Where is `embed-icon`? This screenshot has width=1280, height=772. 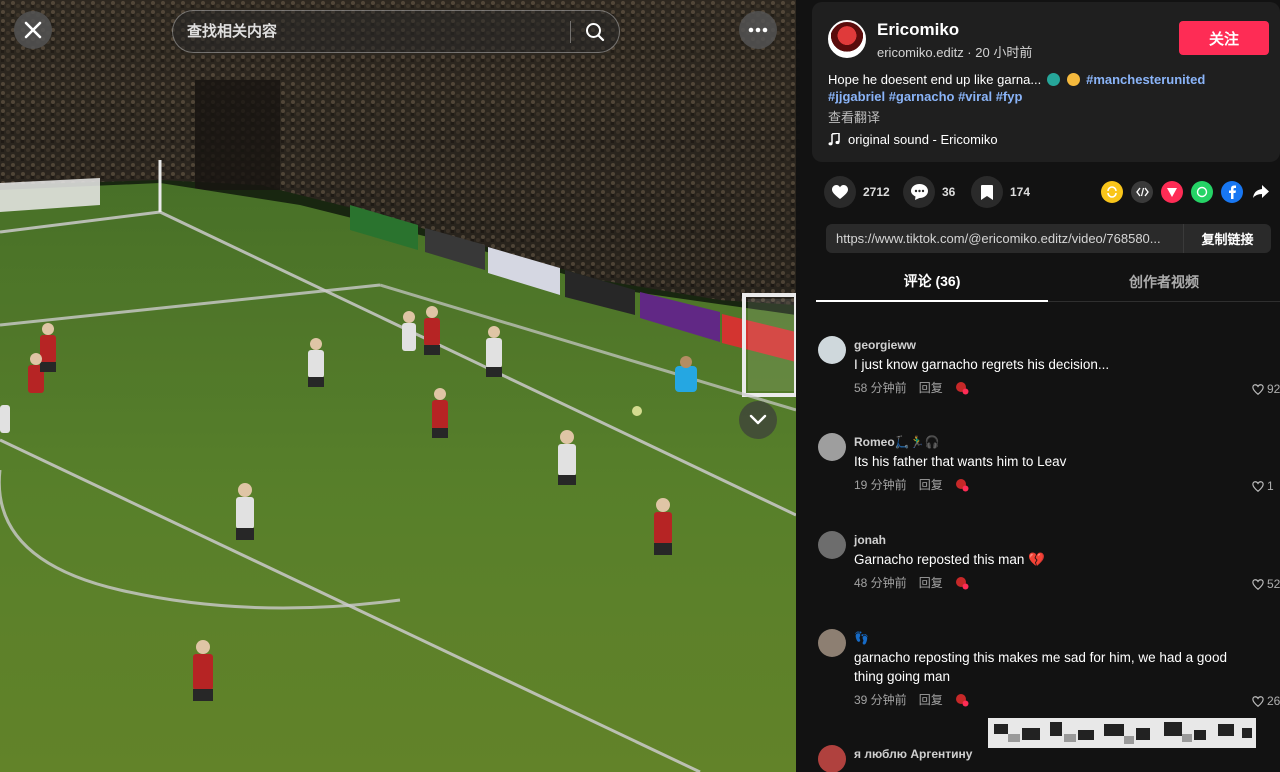 embed-icon is located at coordinates (1142, 192).